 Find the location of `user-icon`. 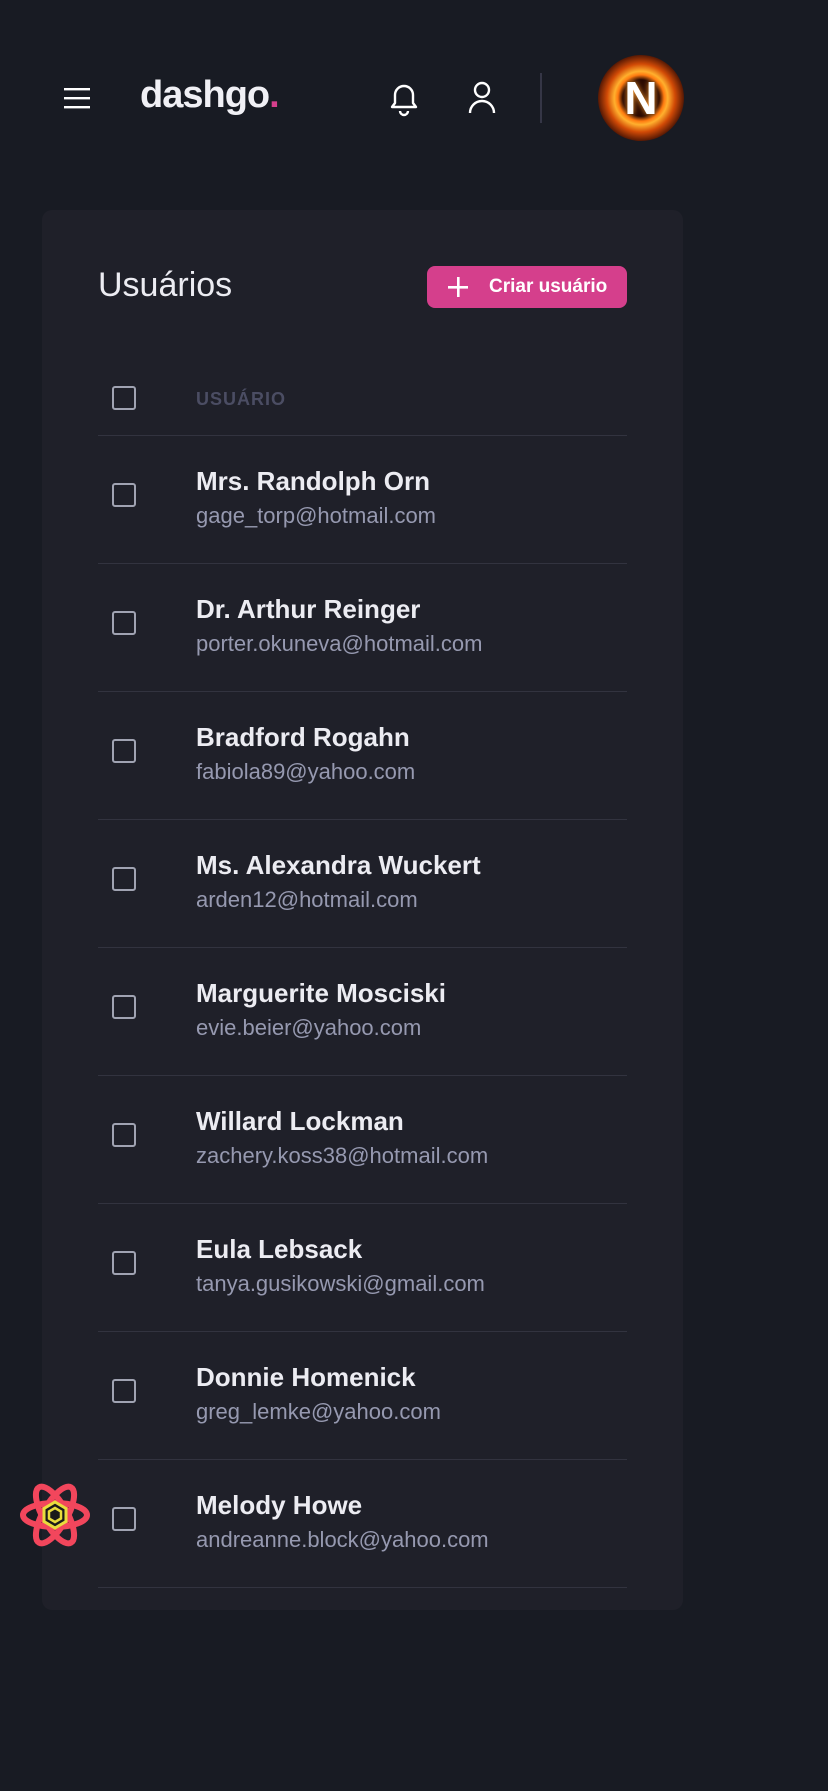

user-icon is located at coordinates (482, 98).